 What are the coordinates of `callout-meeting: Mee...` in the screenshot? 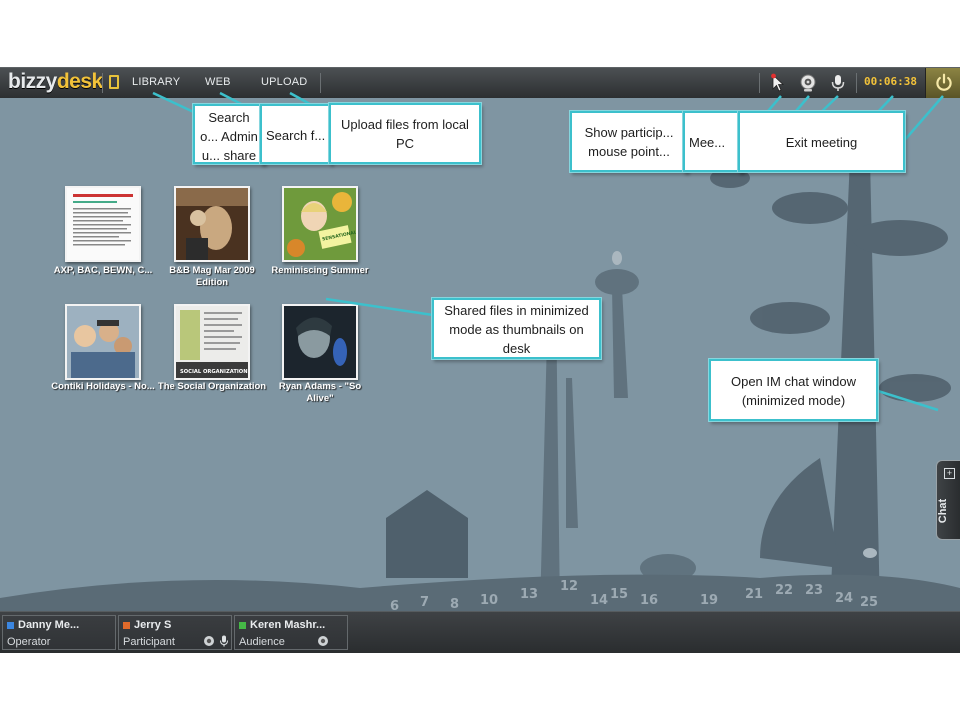 It's located at (713, 141).